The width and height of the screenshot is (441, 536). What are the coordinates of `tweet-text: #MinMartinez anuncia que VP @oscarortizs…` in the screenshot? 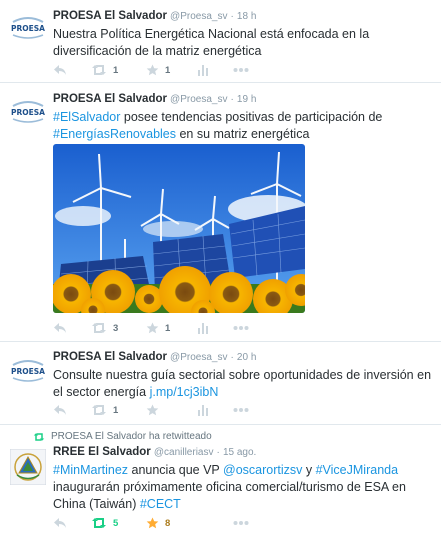 It's located at (229, 487).